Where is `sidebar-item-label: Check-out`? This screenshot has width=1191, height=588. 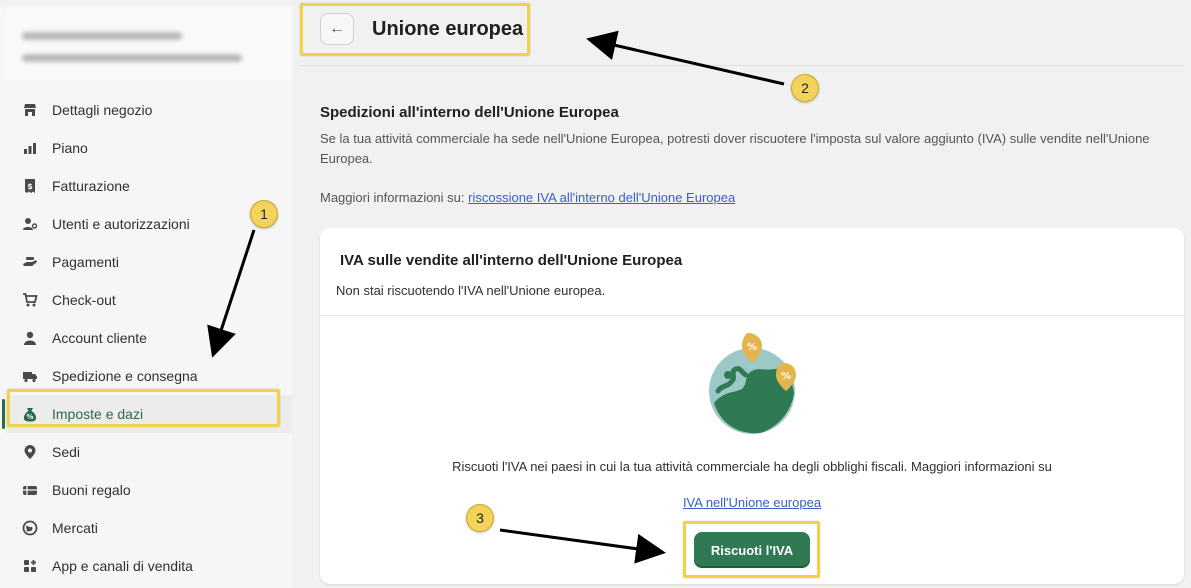
sidebar-item-label: Check-out is located at coordinates (84, 300).